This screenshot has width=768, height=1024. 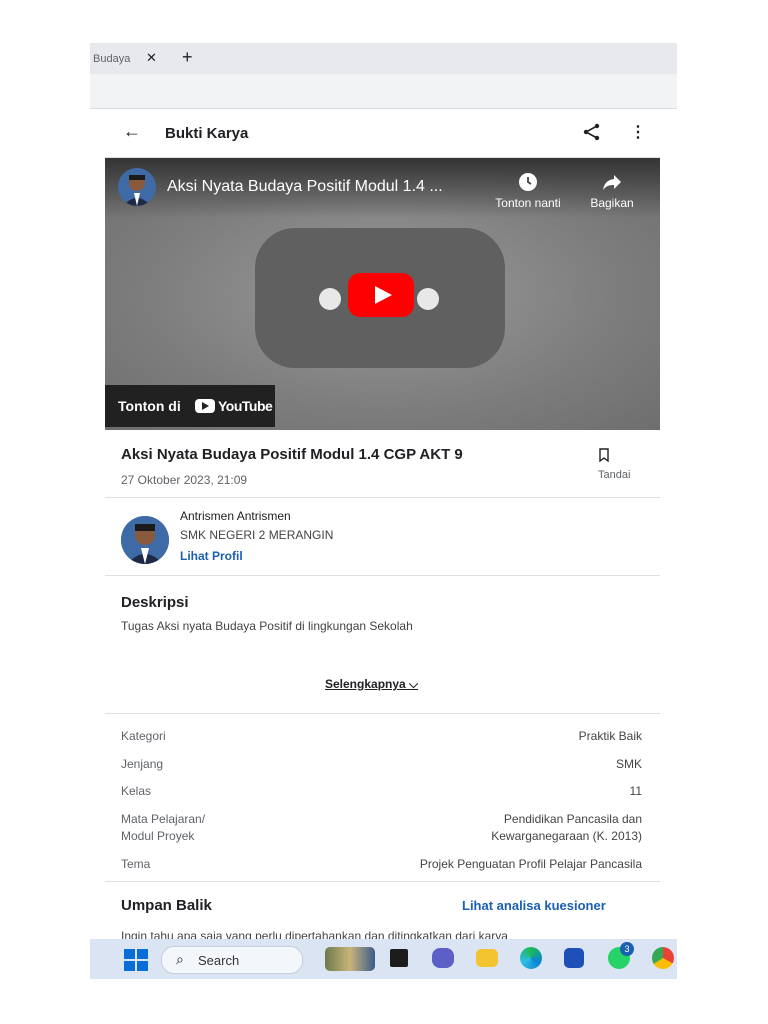 I want to click on chrome-icon, so click(x=663, y=958).